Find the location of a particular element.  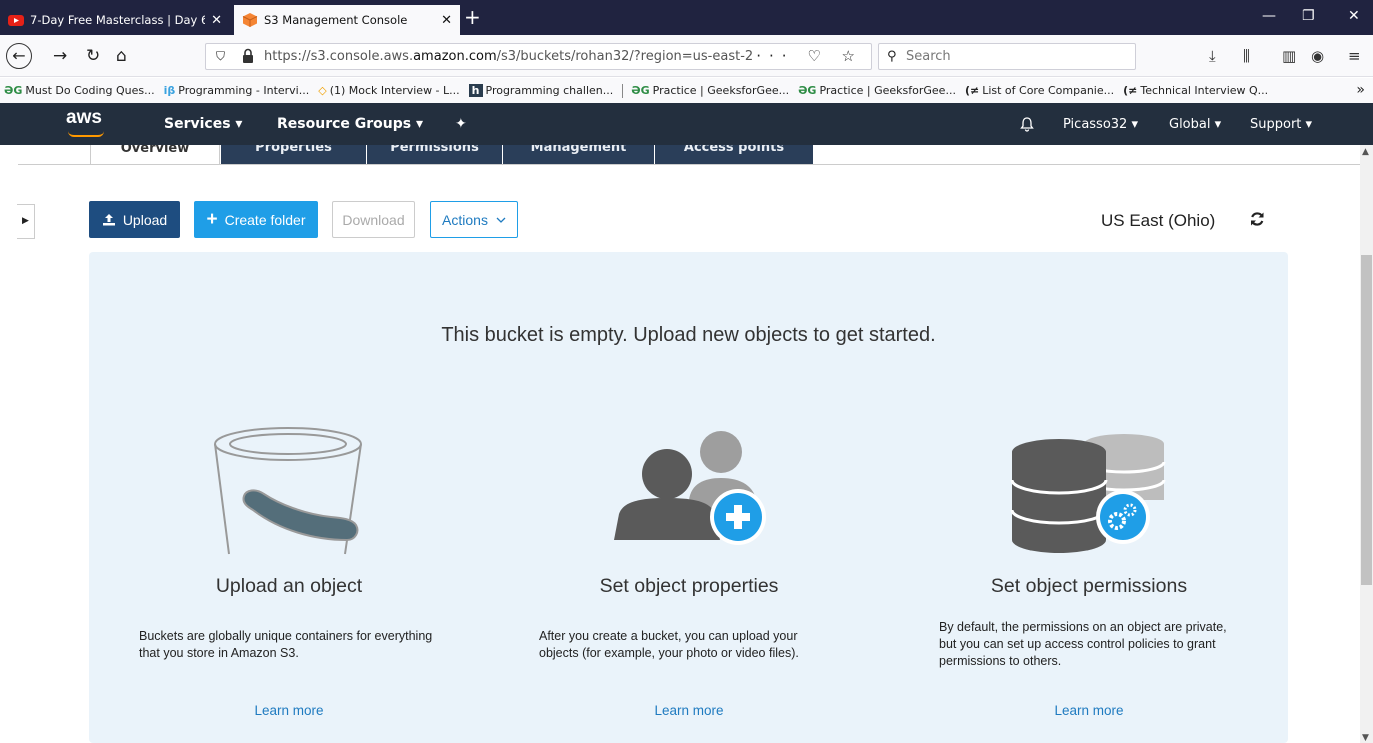

search-placeholder: Search is located at coordinates (928, 56).